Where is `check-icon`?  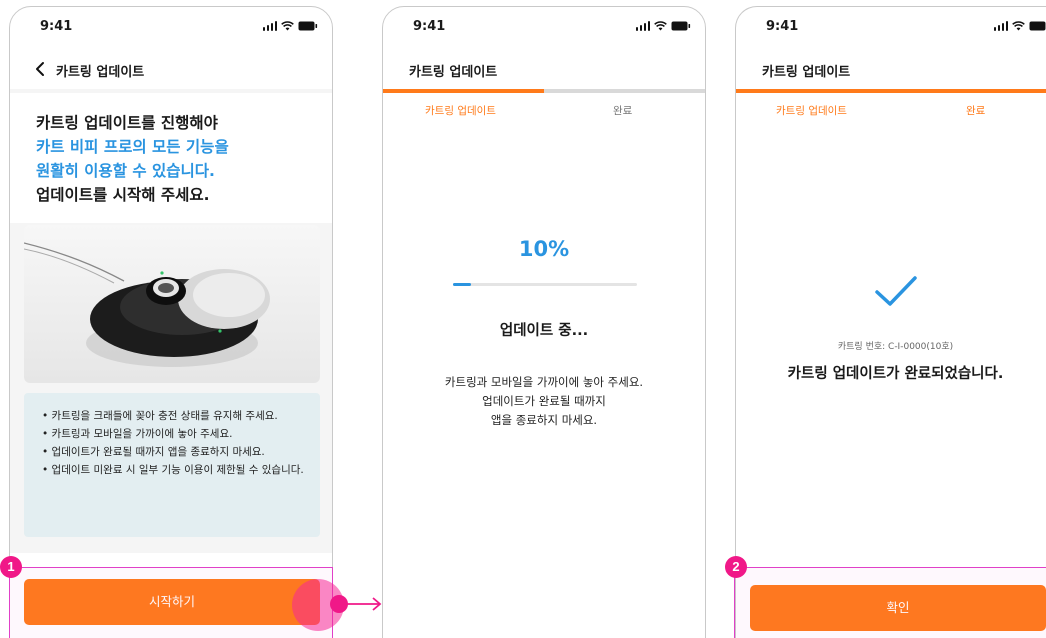
check-icon is located at coordinates (896, 291).